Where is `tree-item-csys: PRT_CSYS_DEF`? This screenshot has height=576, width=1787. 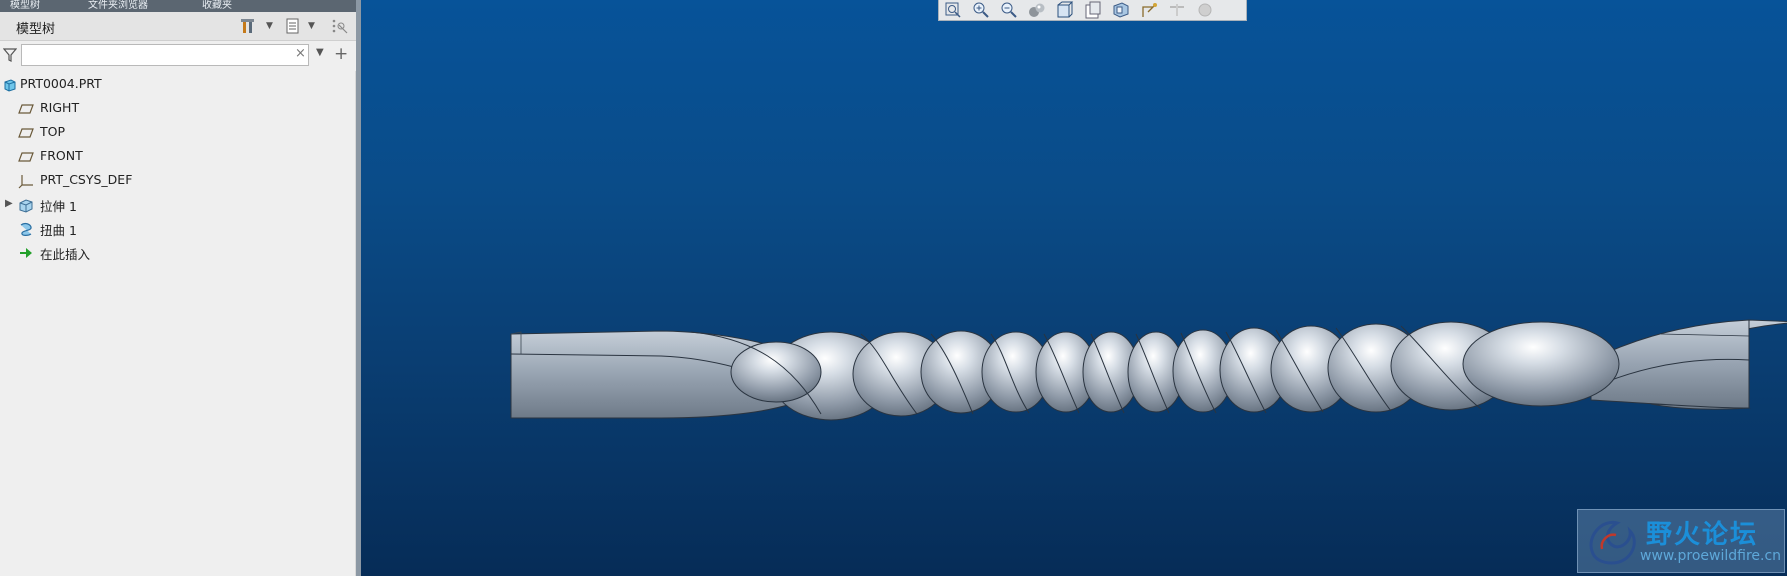
tree-item-csys: PRT_CSYS_DEF is located at coordinates (177, 181).